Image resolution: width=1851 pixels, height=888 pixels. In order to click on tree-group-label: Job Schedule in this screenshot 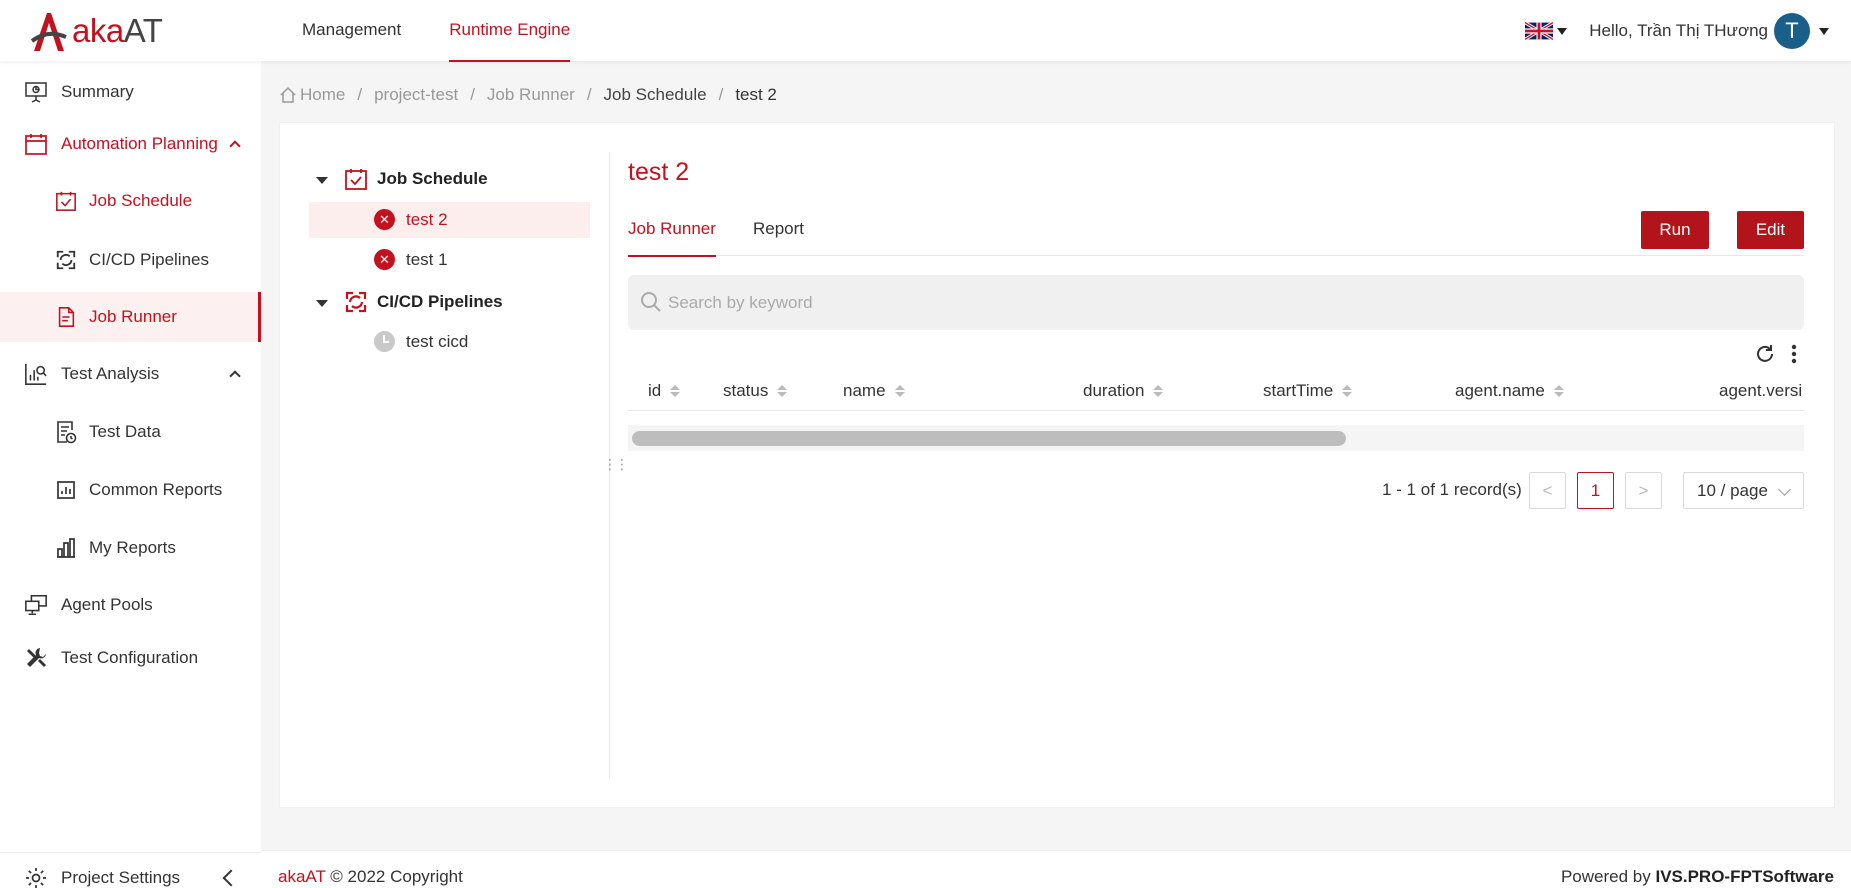, I will do `click(432, 178)`.